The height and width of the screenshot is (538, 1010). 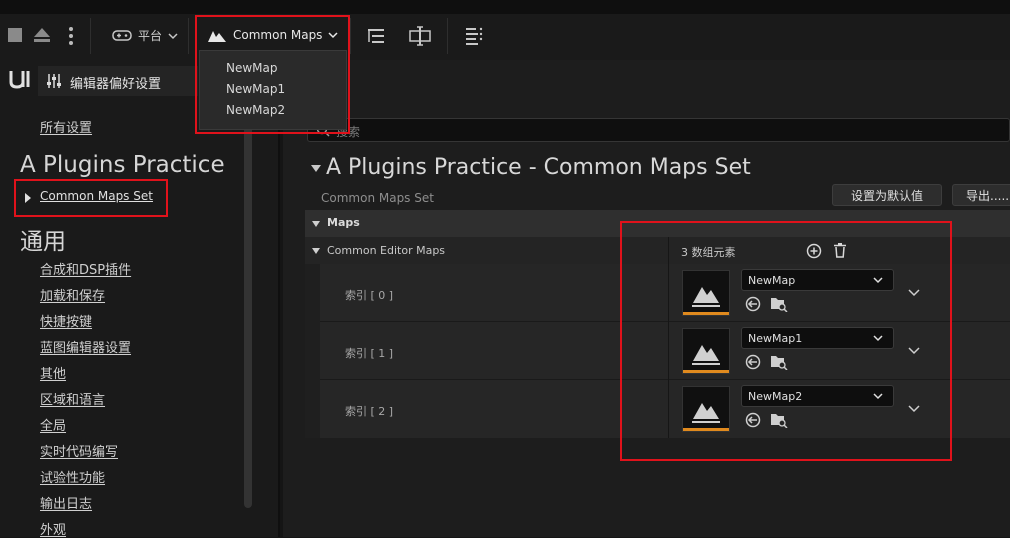 I want to click on element-index-label: 索引 [ 1 ], so click(x=369, y=353).